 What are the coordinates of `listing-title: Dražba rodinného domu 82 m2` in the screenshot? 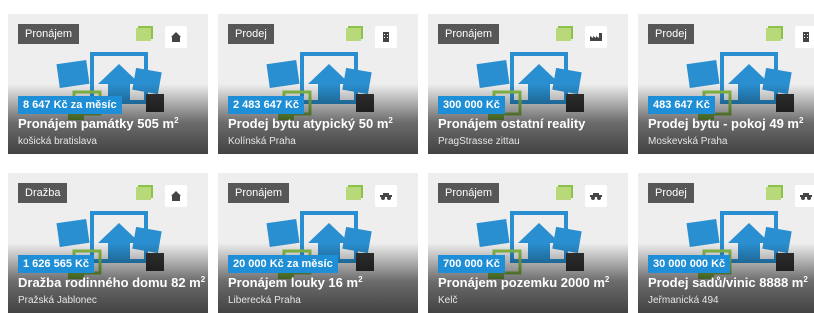 It's located at (111, 282).